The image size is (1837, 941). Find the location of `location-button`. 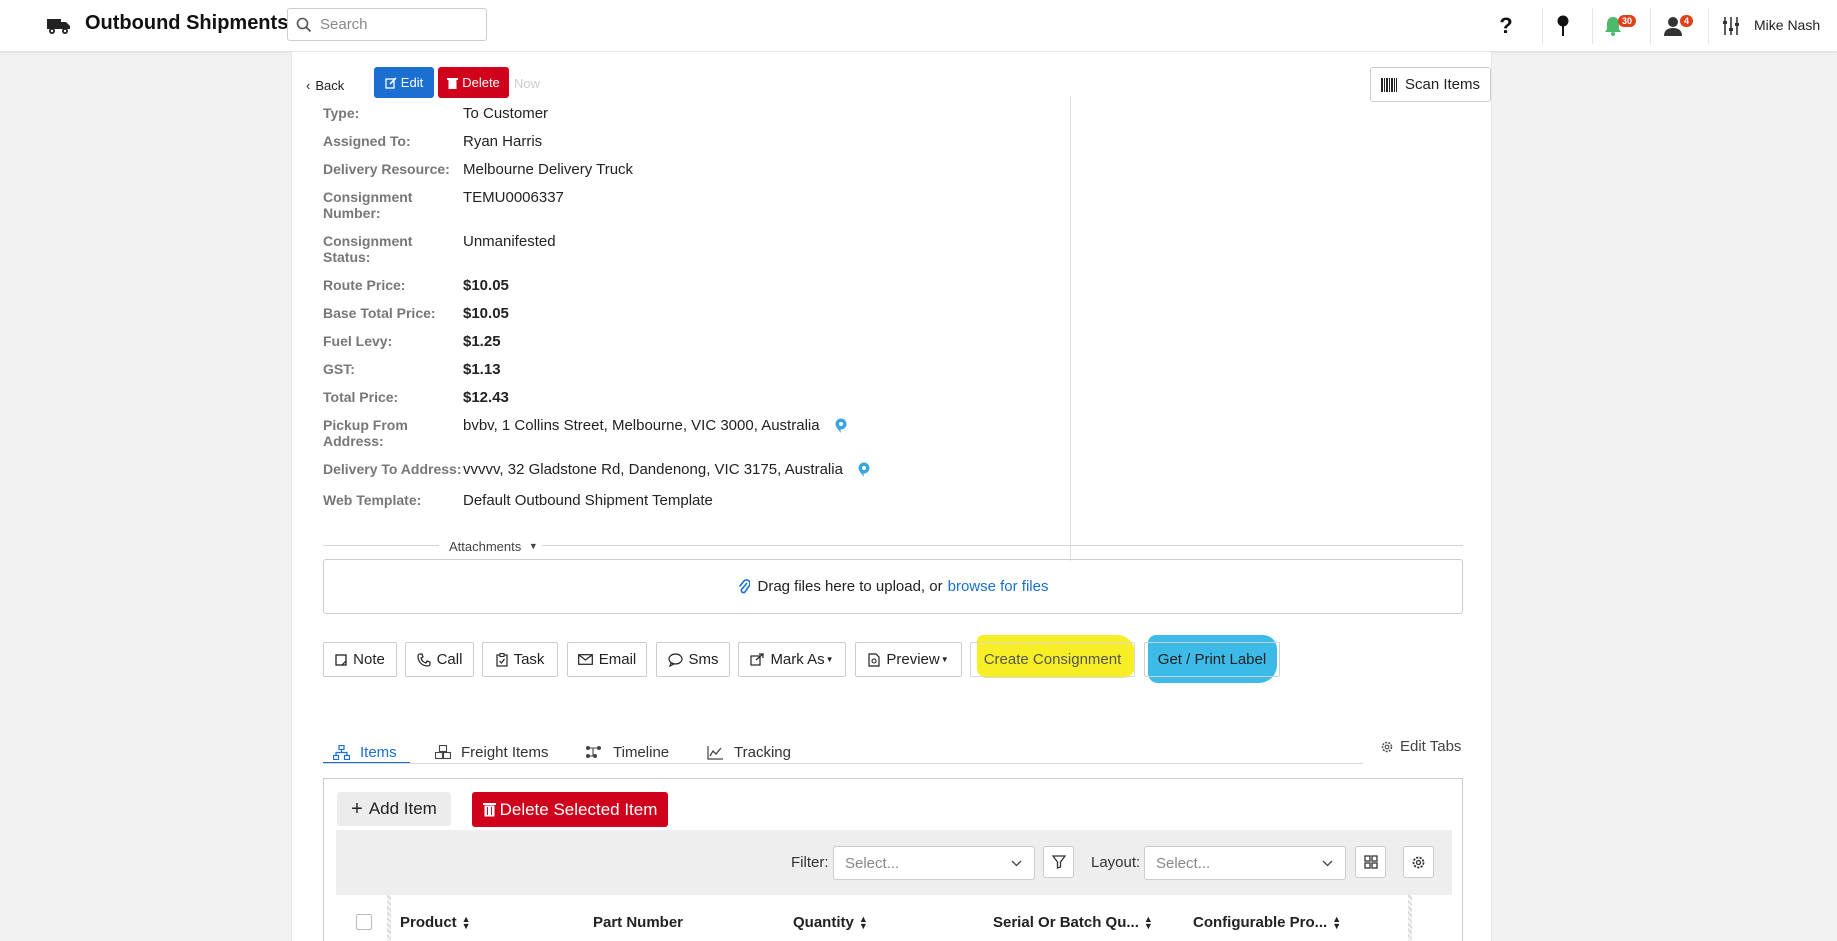

location-button is located at coordinates (1563, 26).